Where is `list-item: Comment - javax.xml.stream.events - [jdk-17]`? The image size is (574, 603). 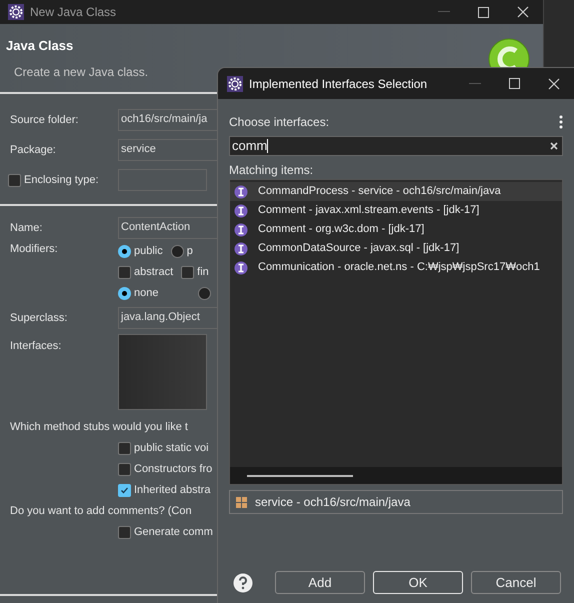
list-item: Comment - javax.xml.stream.events - [jdk-17] is located at coordinates (396, 210).